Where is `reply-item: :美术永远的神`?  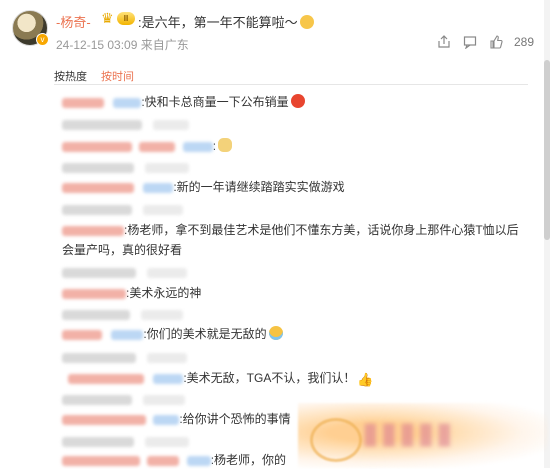
reply-item: :美术永远的神 is located at coordinates (131, 293).